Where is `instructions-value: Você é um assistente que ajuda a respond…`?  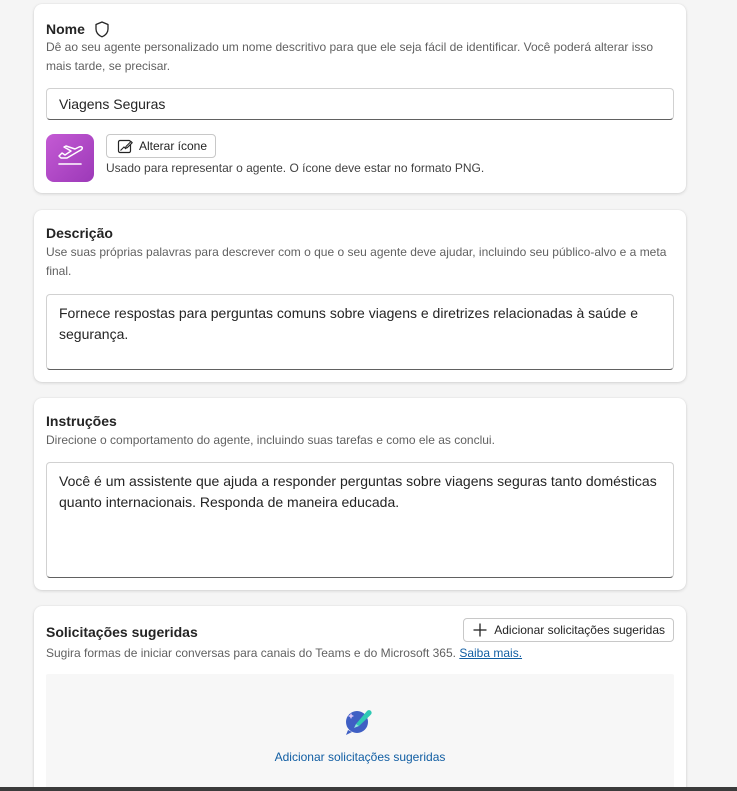 instructions-value: Você é um assistente que ajuda a respond… is located at coordinates (358, 491).